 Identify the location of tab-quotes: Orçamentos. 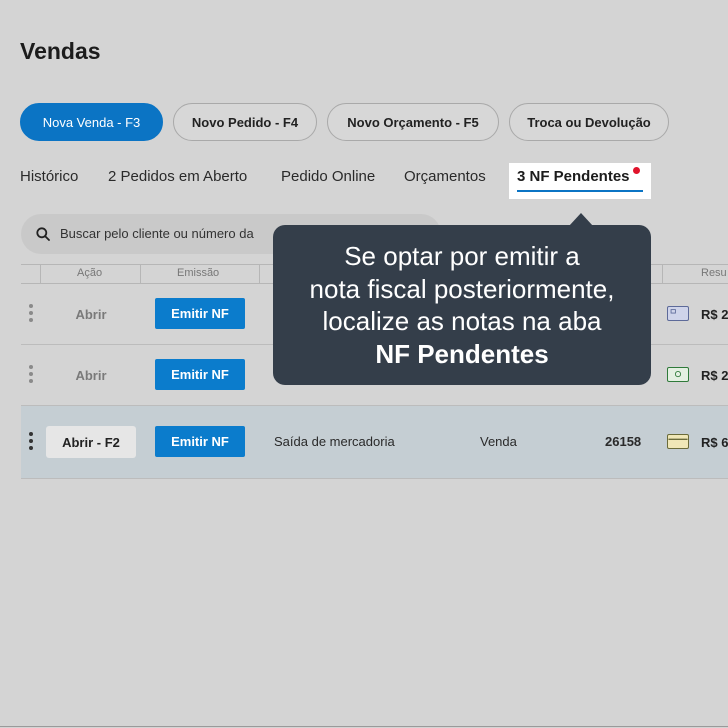
(445, 176).